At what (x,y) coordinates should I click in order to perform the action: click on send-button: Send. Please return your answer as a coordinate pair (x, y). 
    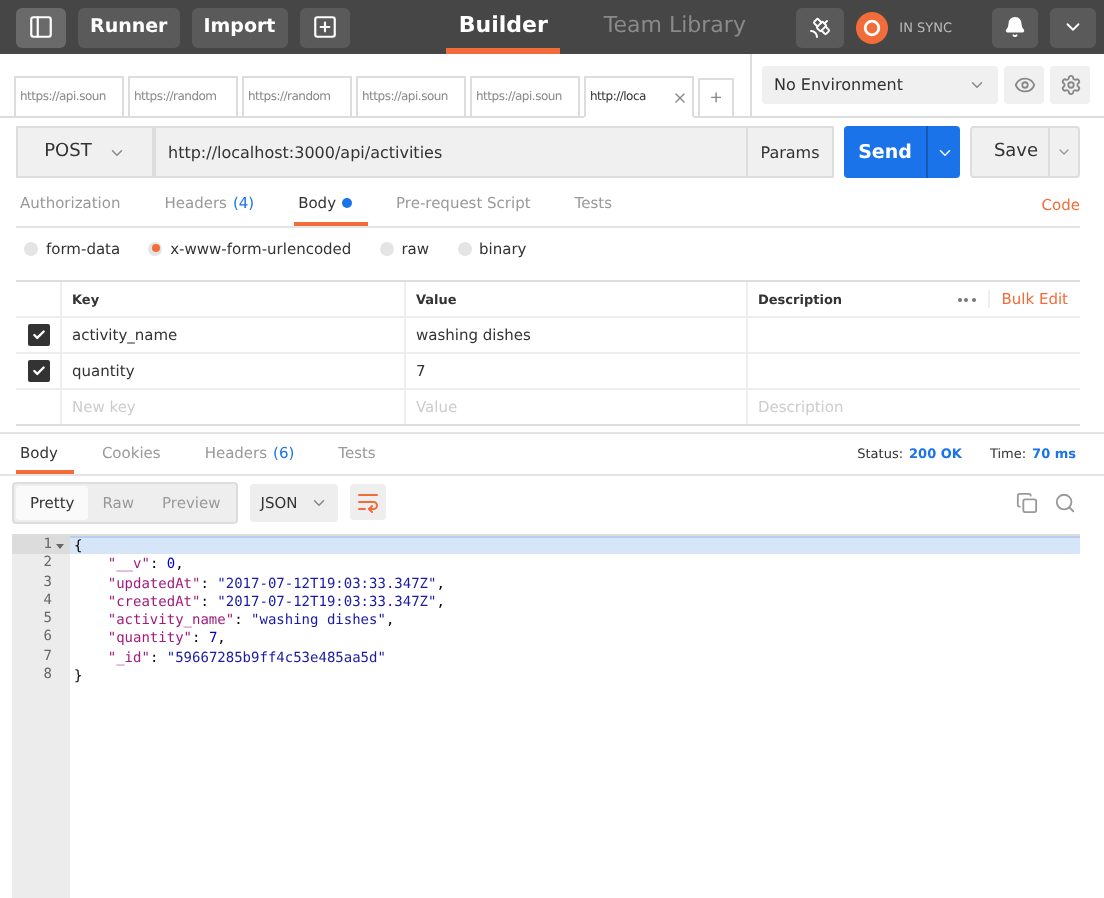
    Looking at the image, I should click on (902, 152).